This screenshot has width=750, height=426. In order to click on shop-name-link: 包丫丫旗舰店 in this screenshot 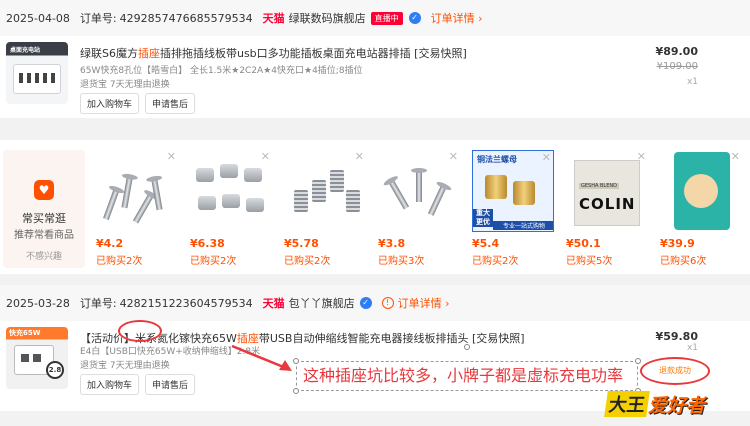, I will do `click(322, 303)`.